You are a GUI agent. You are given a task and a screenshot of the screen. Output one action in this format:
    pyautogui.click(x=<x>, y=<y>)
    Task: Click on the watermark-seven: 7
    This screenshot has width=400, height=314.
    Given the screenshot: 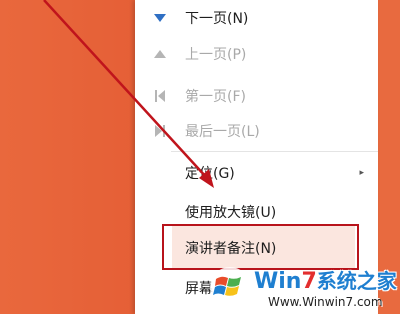 What is the action you would take?
    pyautogui.click(x=309, y=281)
    